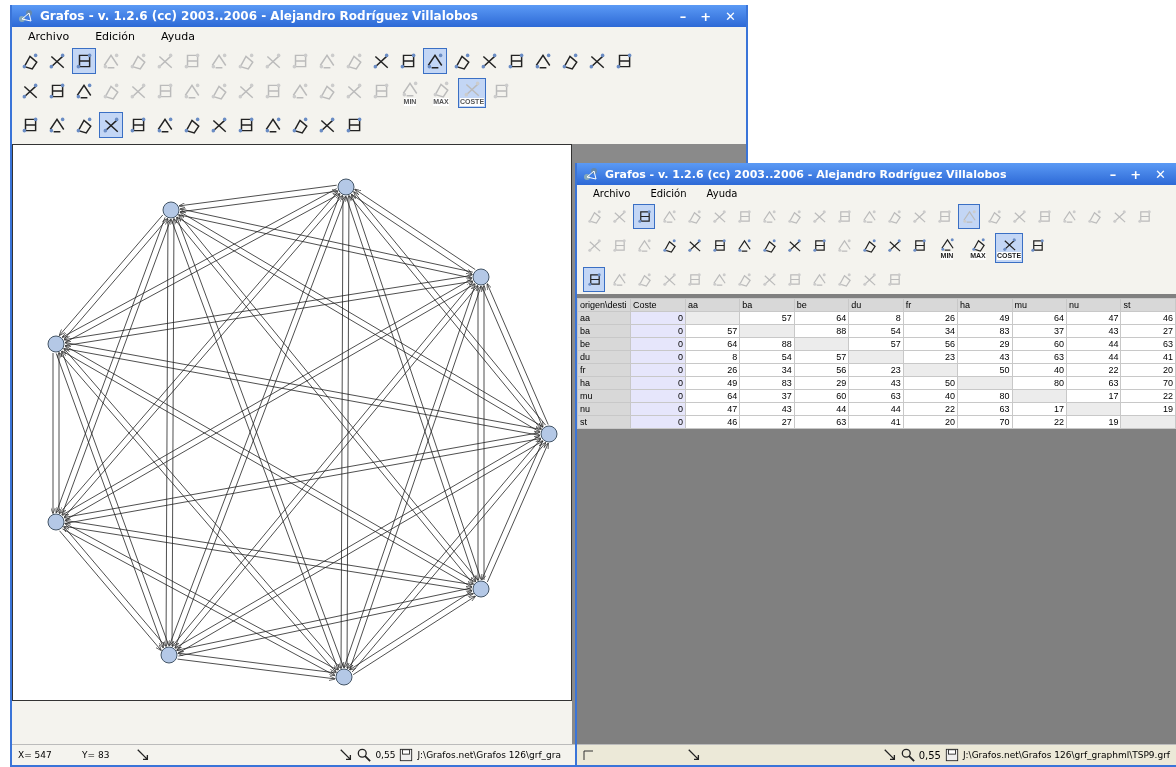 Image resolution: width=1176 pixels, height=767 pixels. What do you see at coordinates (604, 305) in the screenshot?
I see `column-header: origen\desti` at bounding box center [604, 305].